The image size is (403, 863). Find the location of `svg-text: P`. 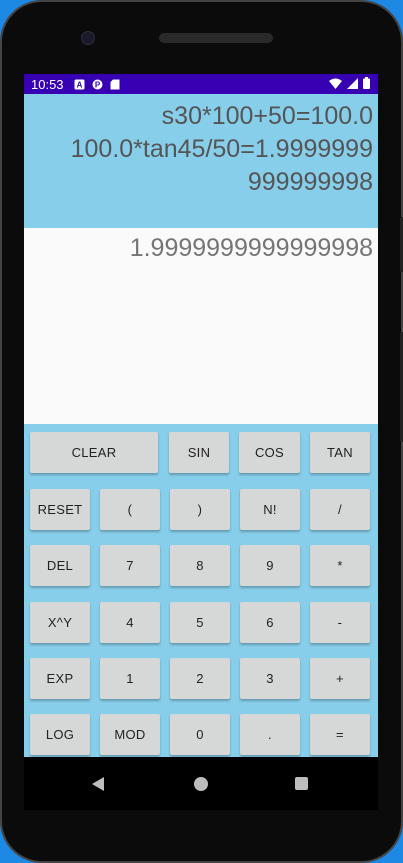

svg-text: P is located at coordinates (97, 84).